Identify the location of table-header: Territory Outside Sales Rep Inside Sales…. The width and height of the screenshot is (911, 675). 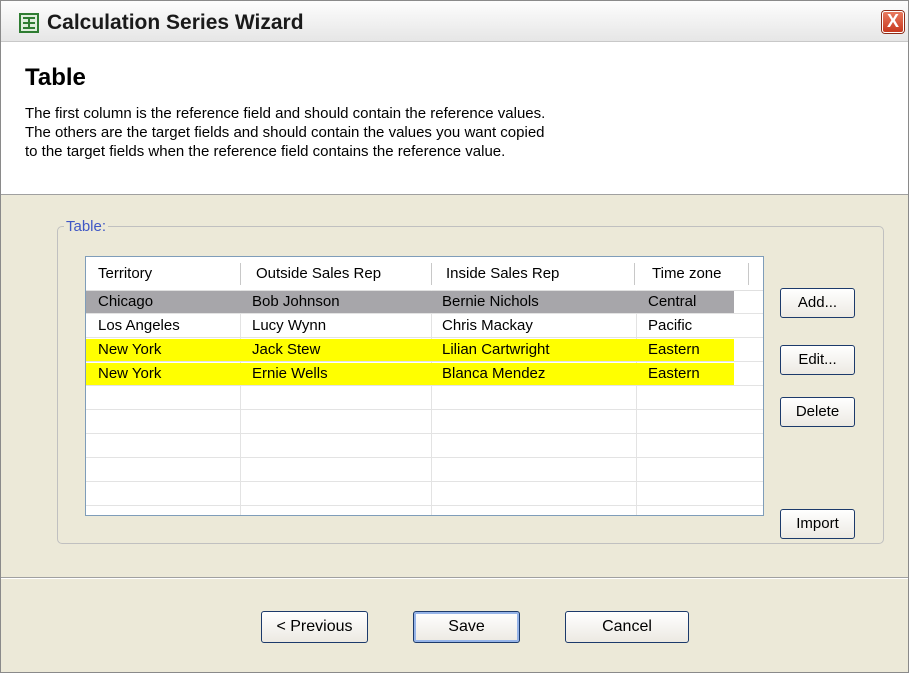
(424, 274).